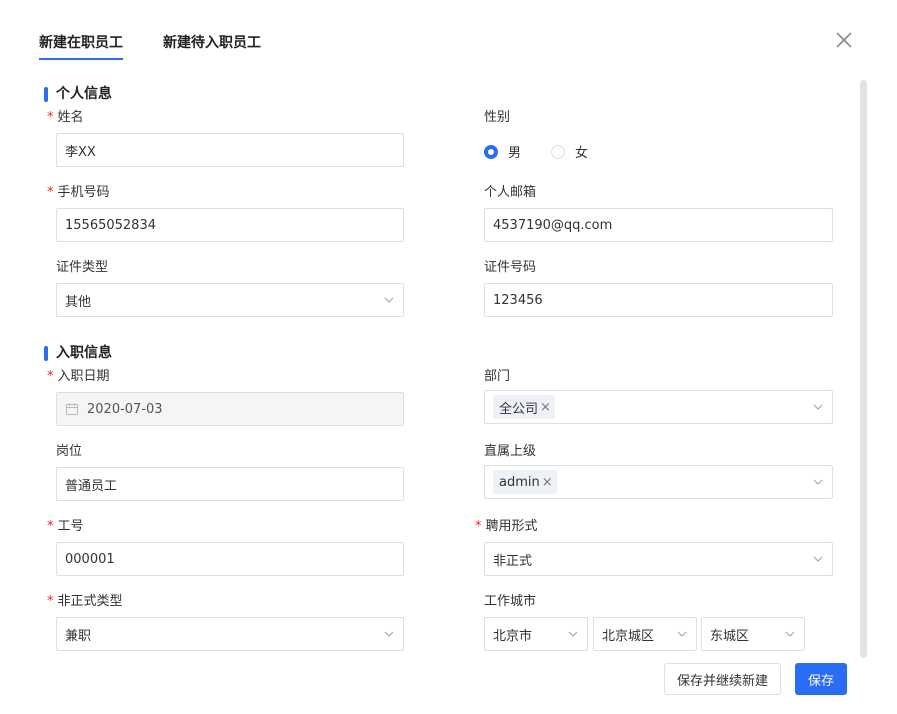 This screenshot has height=714, width=897. I want to click on section-onboarding-info: 入职信息, so click(78, 353).